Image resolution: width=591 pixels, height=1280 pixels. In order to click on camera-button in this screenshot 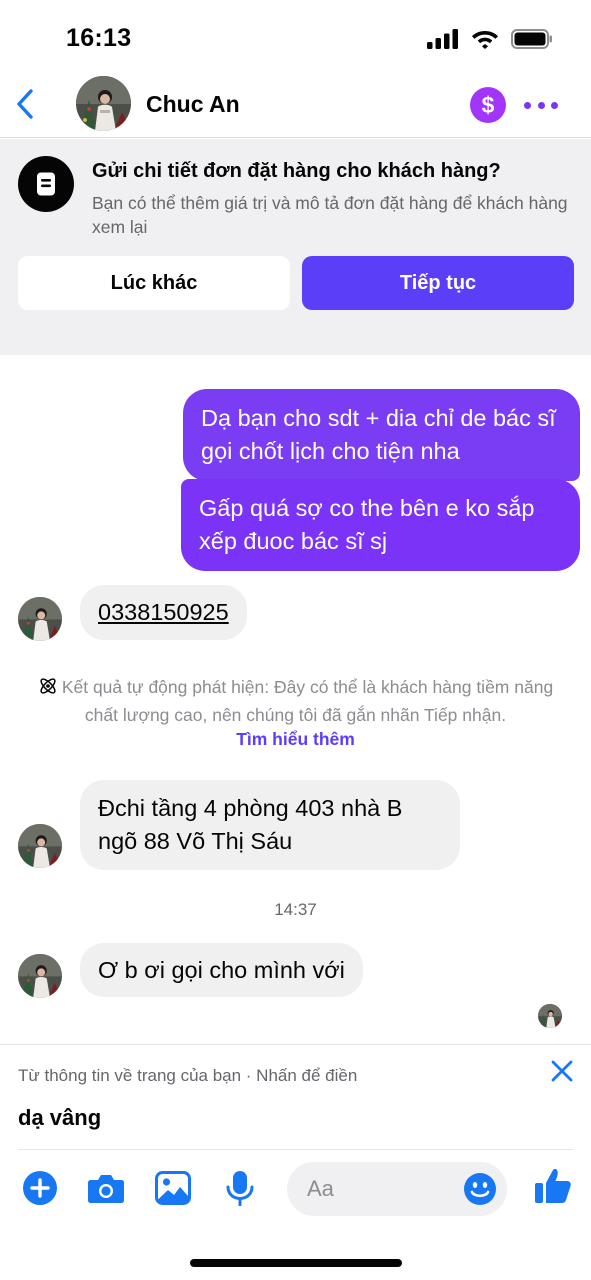, I will do `click(106, 1188)`.